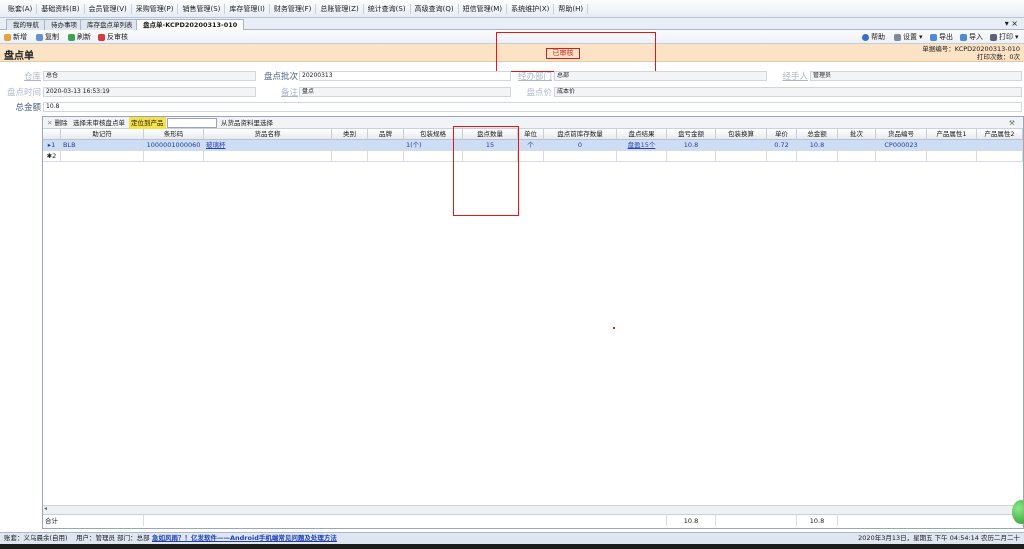  I want to click on menu-item-ledger: 总账管理(Z), so click(340, 8).